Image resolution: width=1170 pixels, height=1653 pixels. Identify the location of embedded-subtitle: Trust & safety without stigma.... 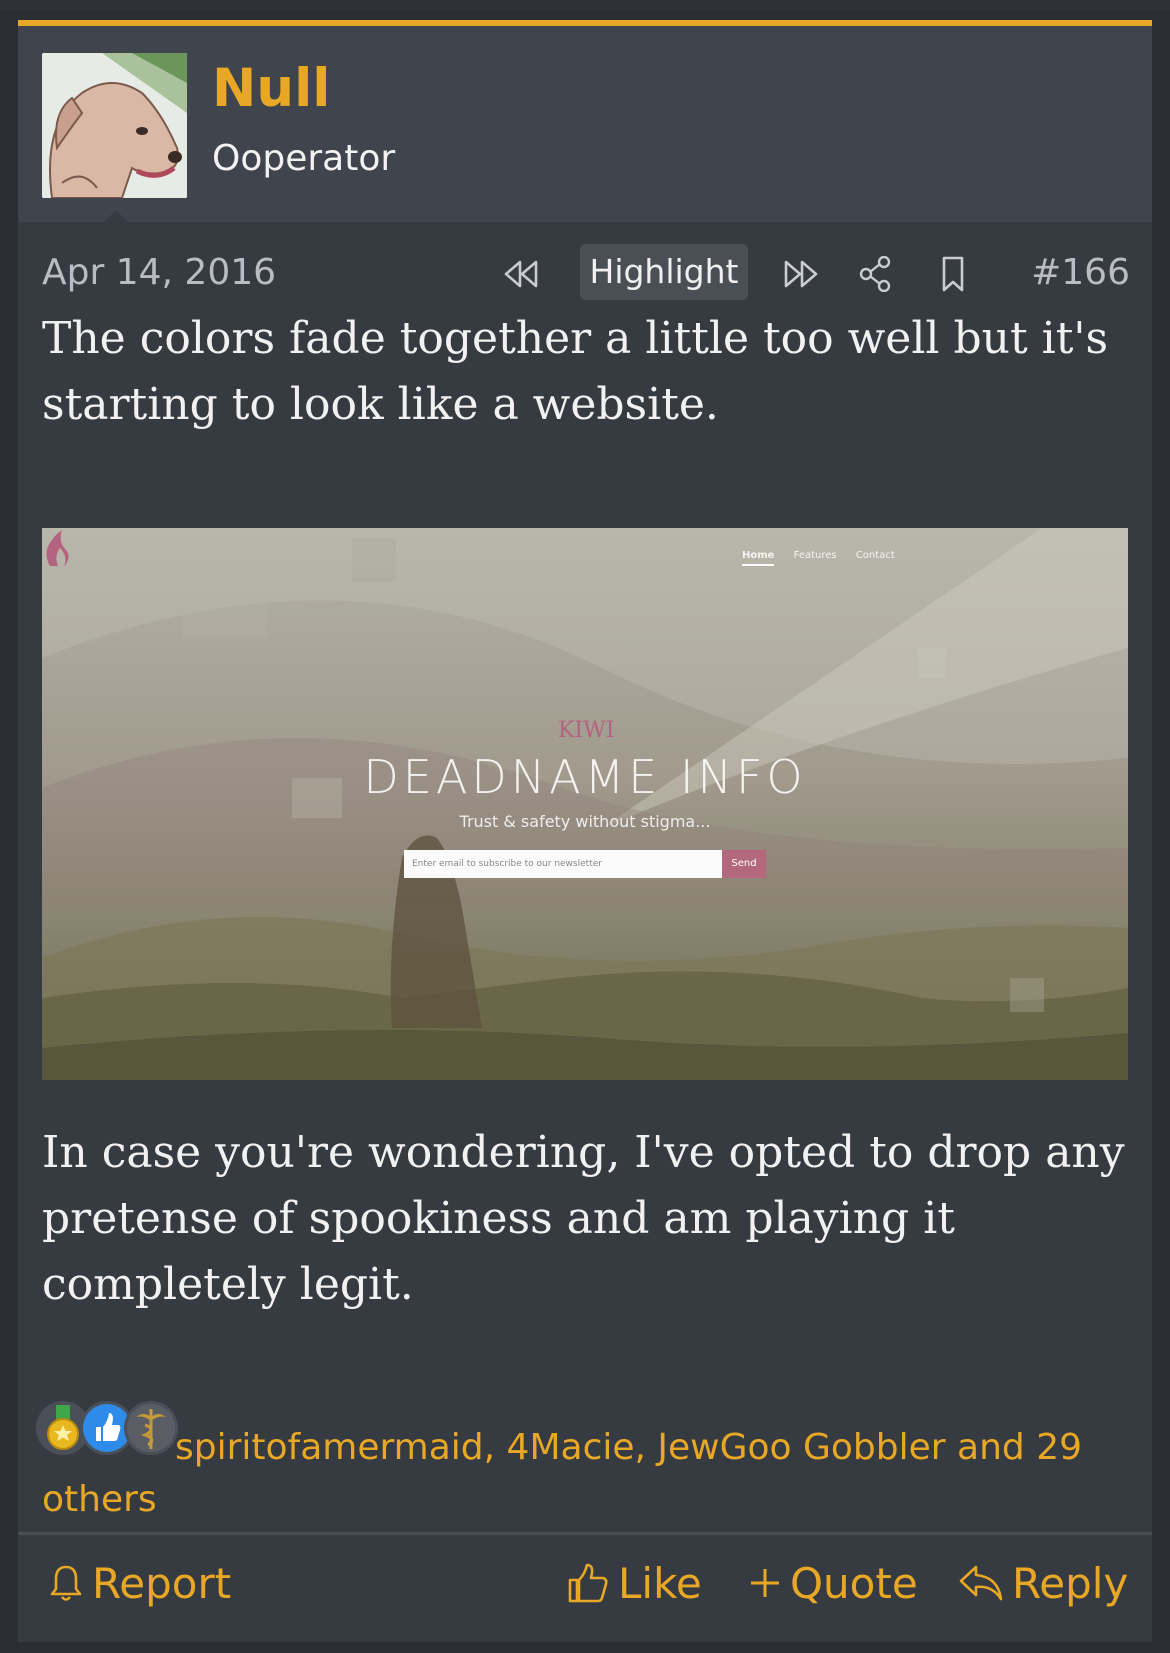
(585, 821).